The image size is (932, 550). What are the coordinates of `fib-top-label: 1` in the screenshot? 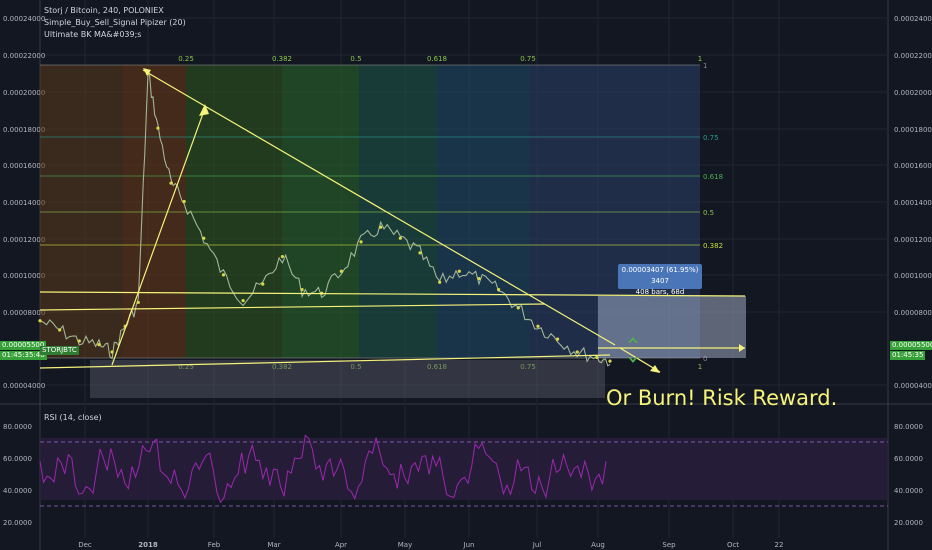 It's located at (700, 59).